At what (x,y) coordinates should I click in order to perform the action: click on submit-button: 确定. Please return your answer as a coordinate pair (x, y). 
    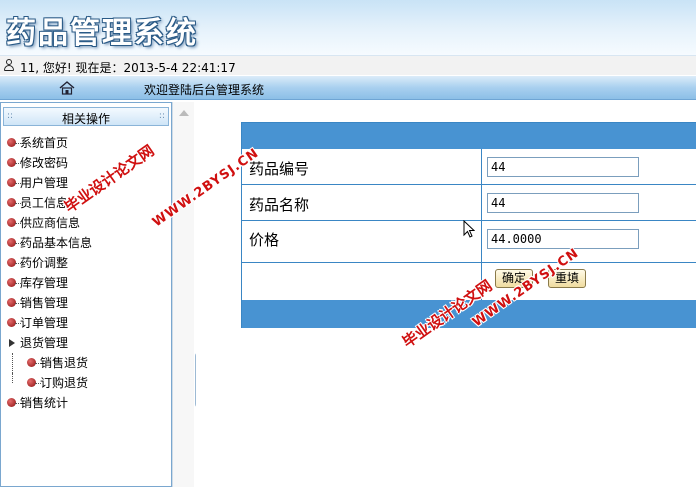
    Looking at the image, I should click on (514, 278).